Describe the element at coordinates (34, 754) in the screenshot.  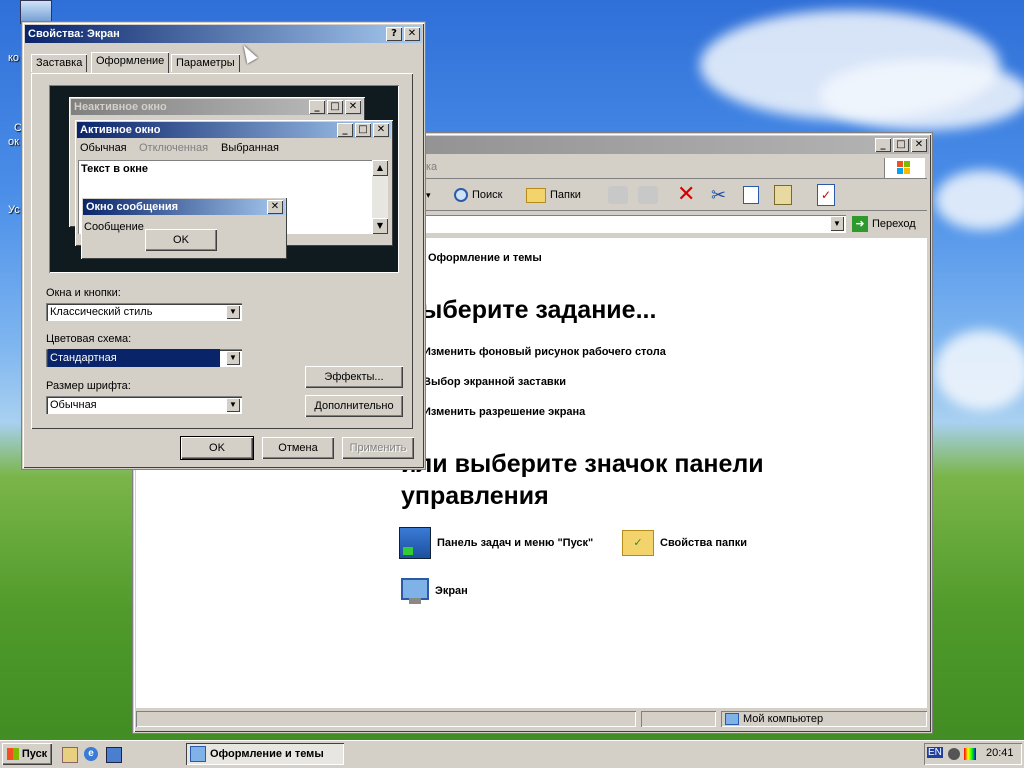
I see `start-label: Пуск` at that location.